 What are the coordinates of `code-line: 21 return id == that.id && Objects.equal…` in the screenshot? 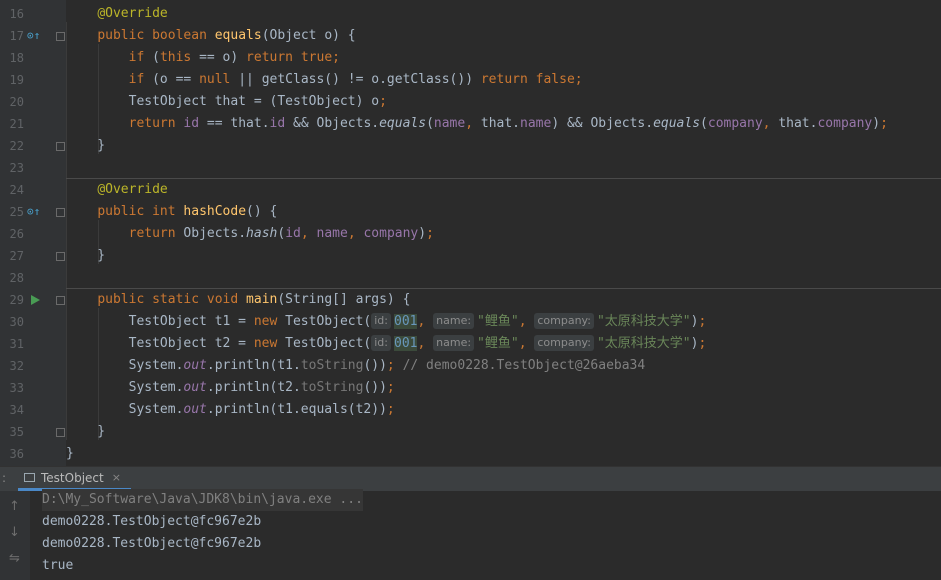 It's located at (470, 124).